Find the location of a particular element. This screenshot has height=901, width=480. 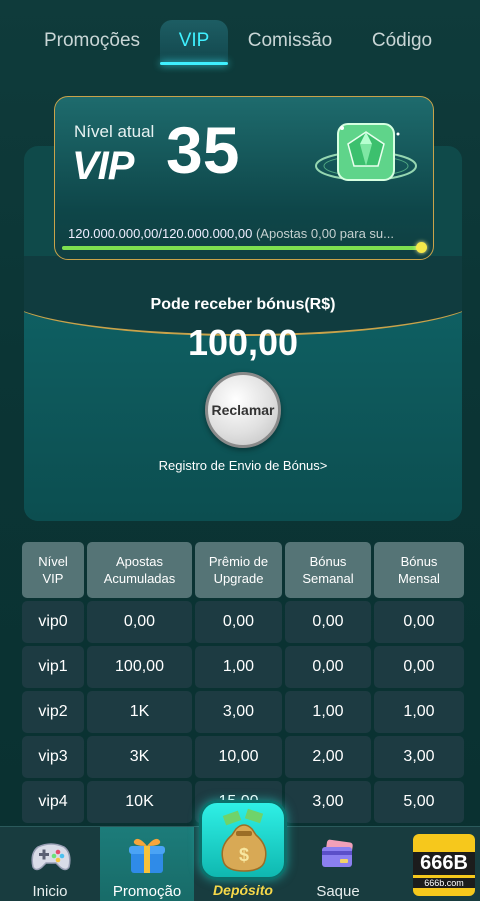

claim-button: Reclamar is located at coordinates (243, 410).